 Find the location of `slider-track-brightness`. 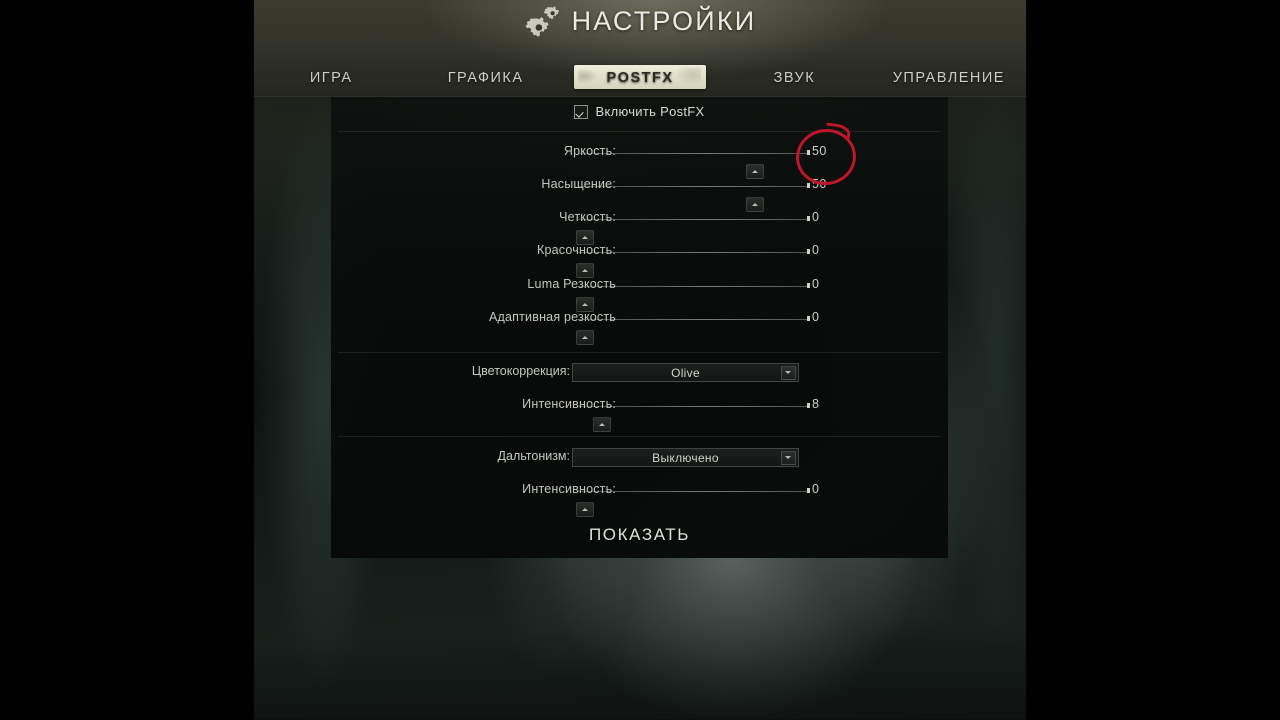

slider-track-brightness is located at coordinates (693, 153).